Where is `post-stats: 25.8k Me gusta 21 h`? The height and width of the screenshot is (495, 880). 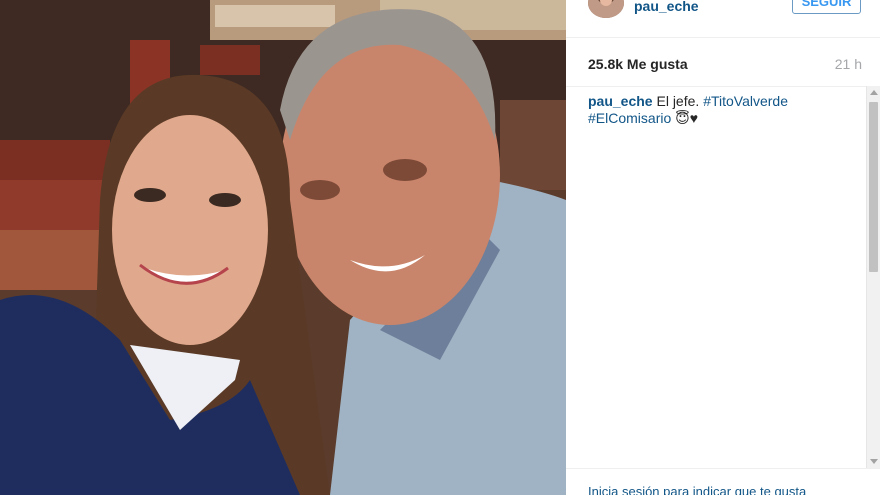 post-stats: 25.8k Me gusta 21 h is located at coordinates (725, 65).